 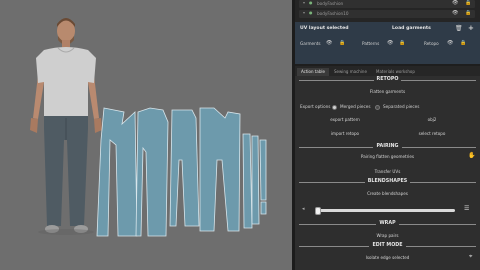 What do you see at coordinates (387, 156) in the screenshot?
I see `pairing-flatten-button: Pairing flatten geometries` at bounding box center [387, 156].